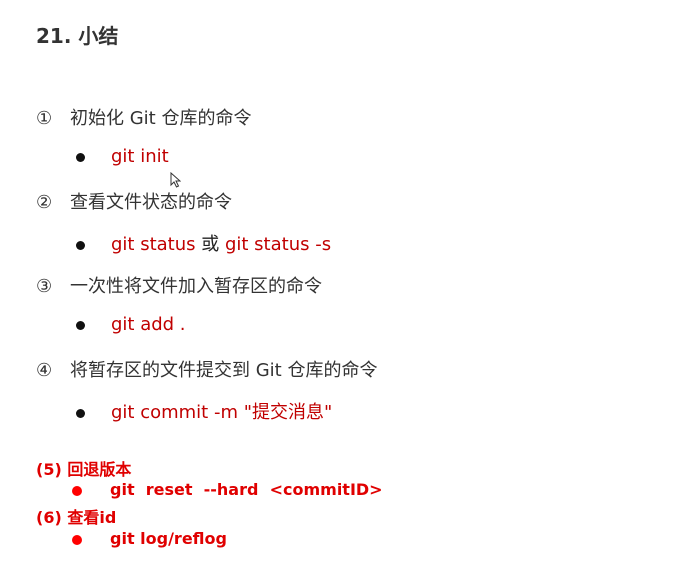  Describe the element at coordinates (44, 286) in the screenshot. I see `step-number: ③` at that location.